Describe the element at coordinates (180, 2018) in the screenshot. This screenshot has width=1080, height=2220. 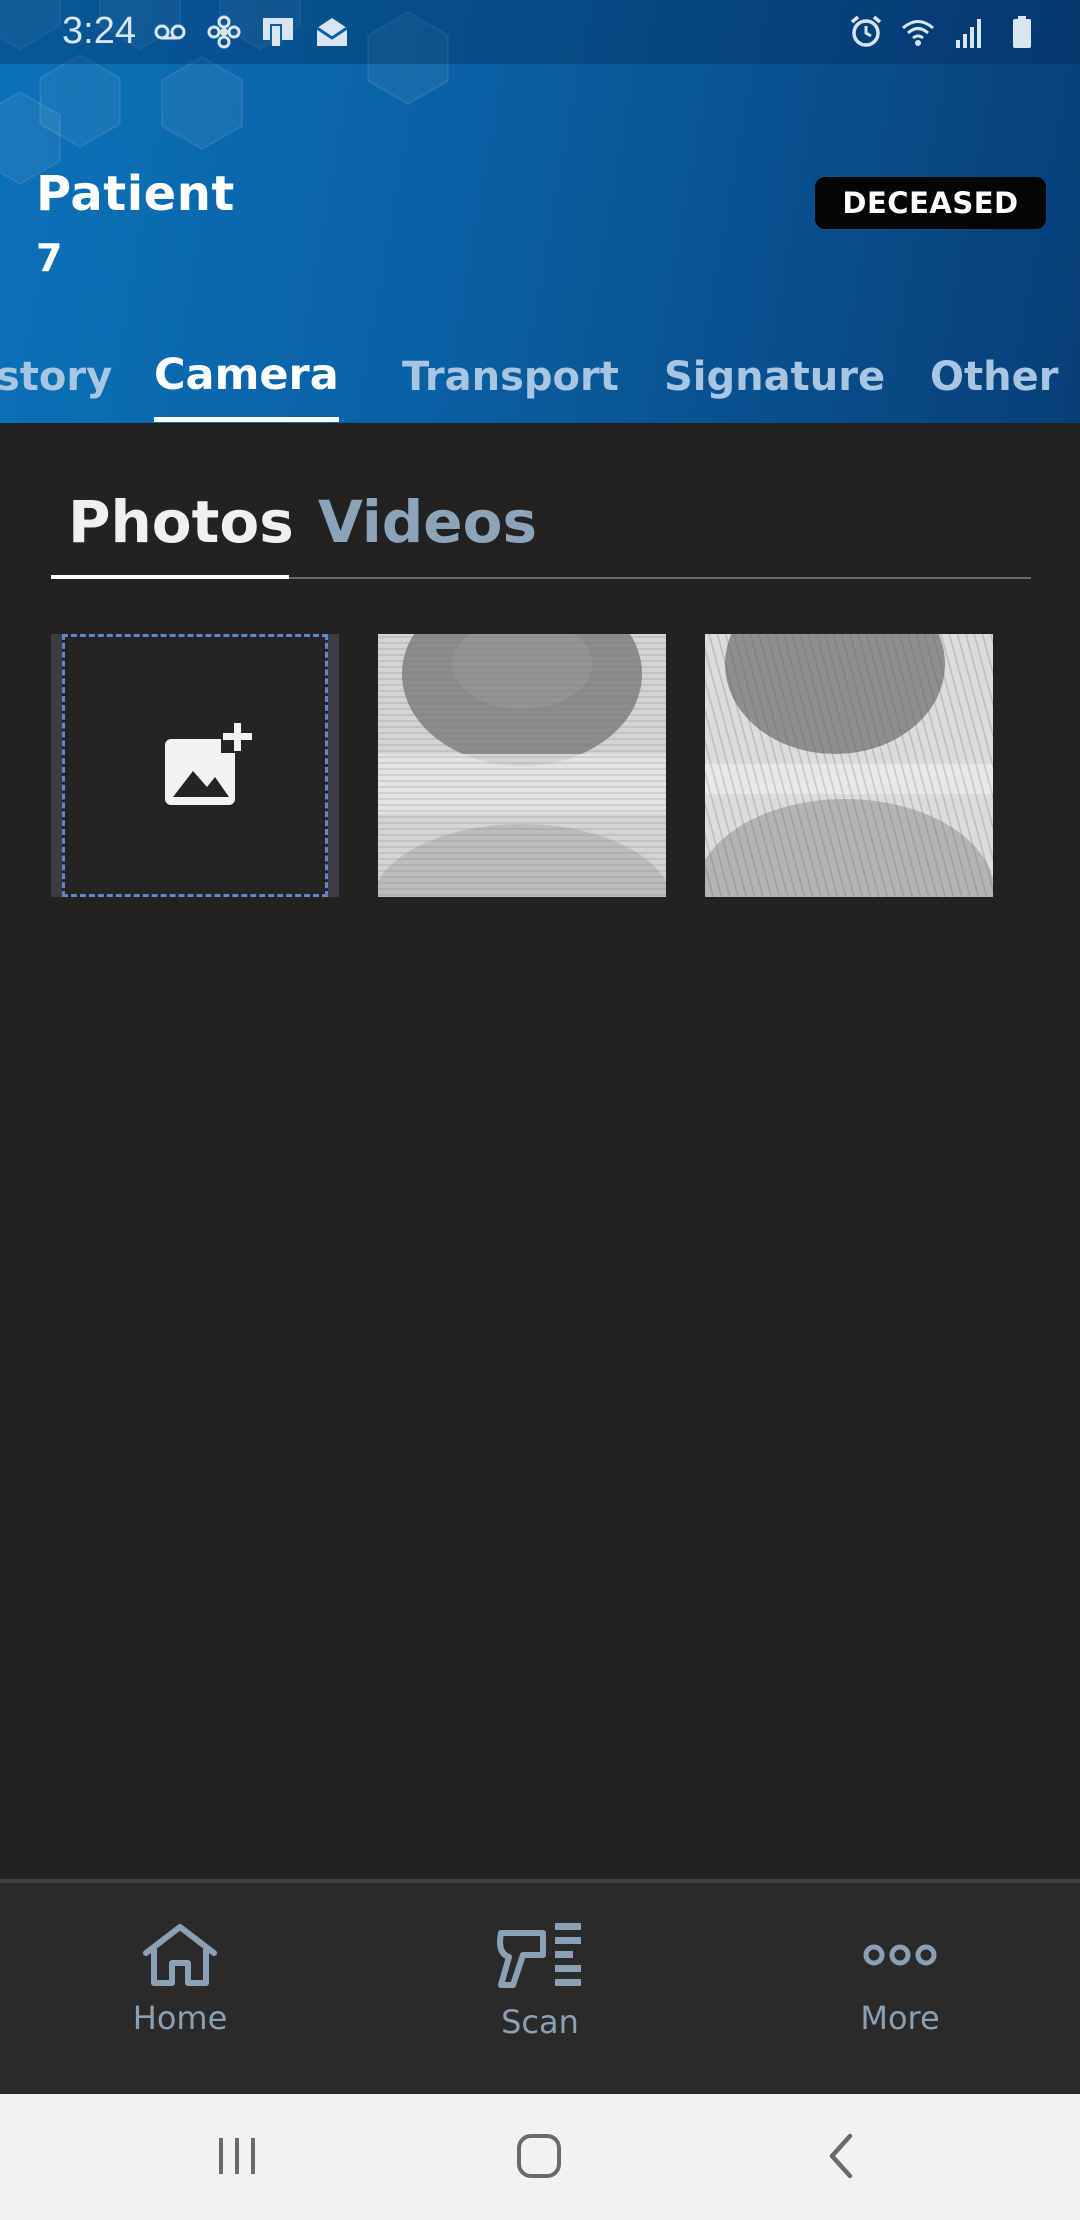
I see `nav-home-label: Home` at that location.